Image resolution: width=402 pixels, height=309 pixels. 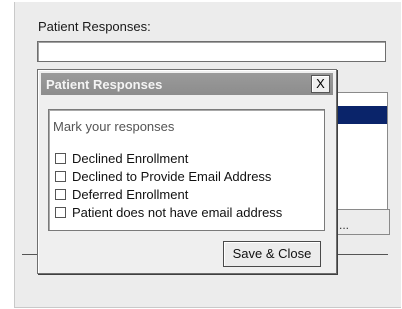 What do you see at coordinates (362, 115) in the screenshot?
I see `list-selected-row` at bounding box center [362, 115].